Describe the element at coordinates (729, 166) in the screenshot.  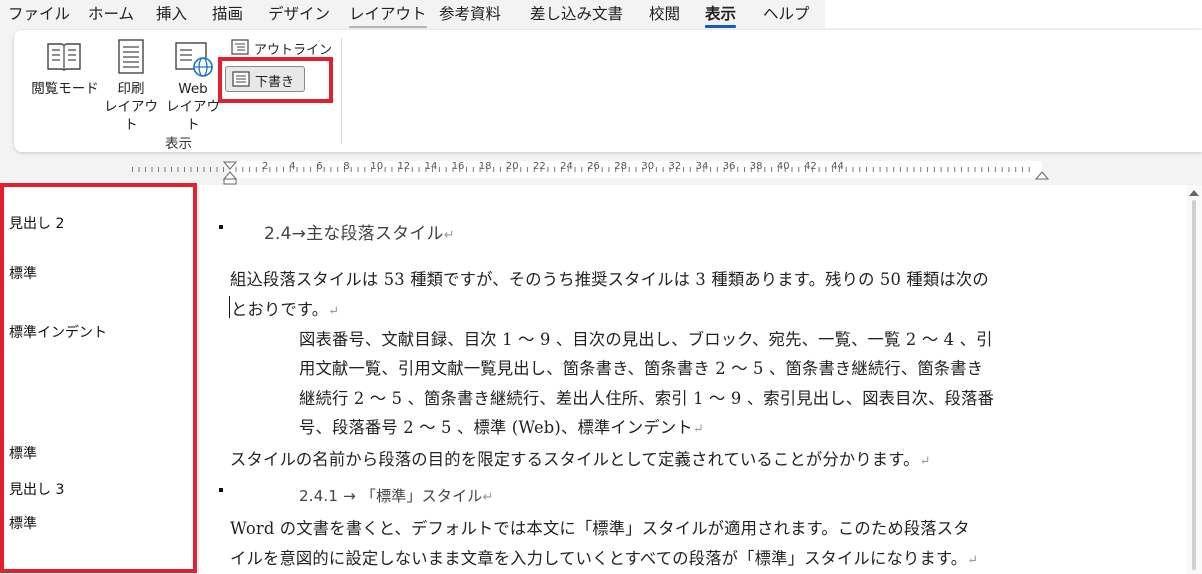
I see `ruler-number: 36` at that location.